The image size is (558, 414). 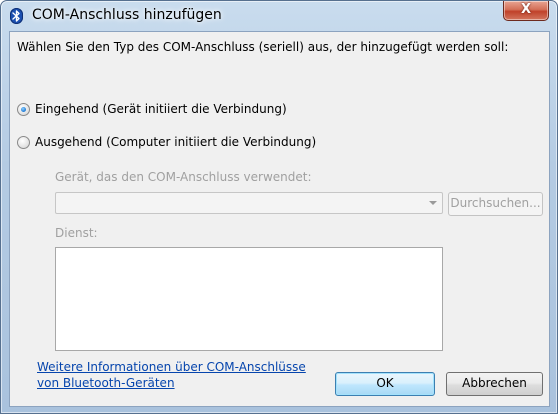 I want to click on radio-outgoing-button, so click(x=23, y=142).